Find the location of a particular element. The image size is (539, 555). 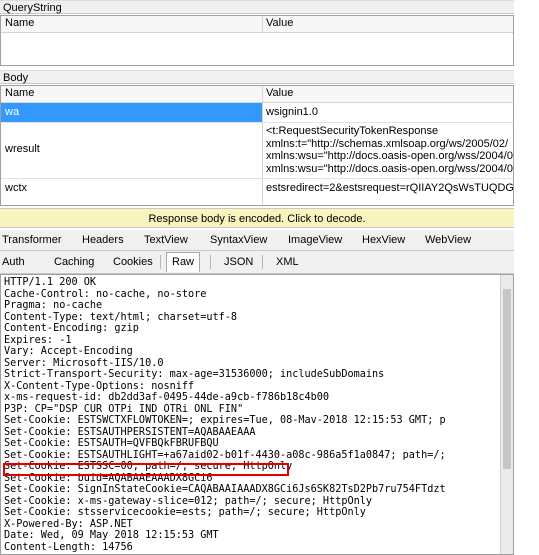

querystring-header: Name Value is located at coordinates (257, 24).